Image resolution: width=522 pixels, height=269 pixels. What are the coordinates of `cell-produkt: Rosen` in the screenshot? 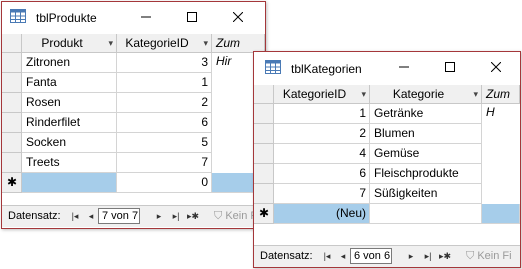 It's located at (69, 103).